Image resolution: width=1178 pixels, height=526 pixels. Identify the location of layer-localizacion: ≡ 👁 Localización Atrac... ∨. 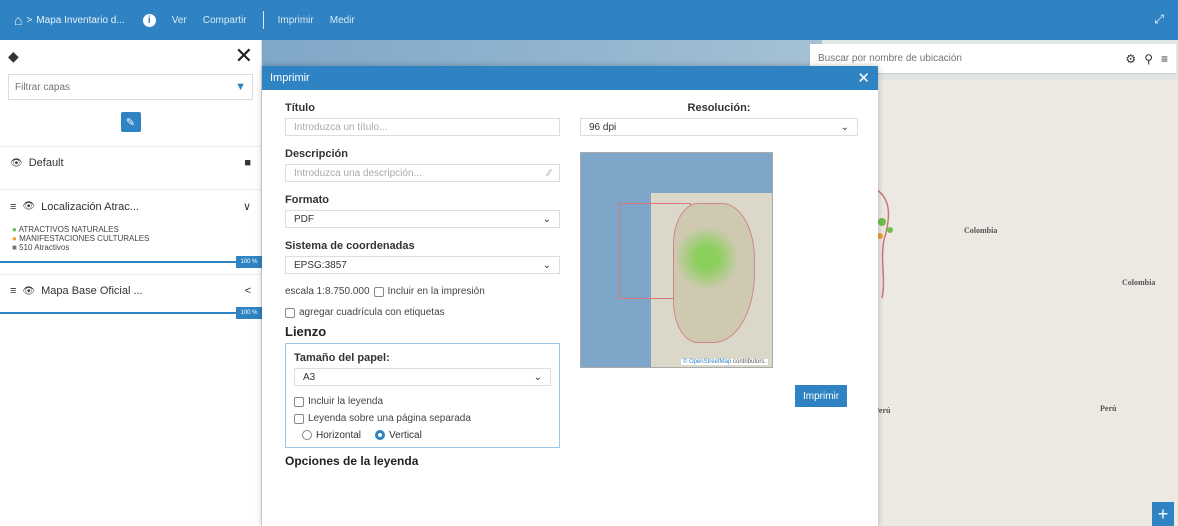
(130, 206).